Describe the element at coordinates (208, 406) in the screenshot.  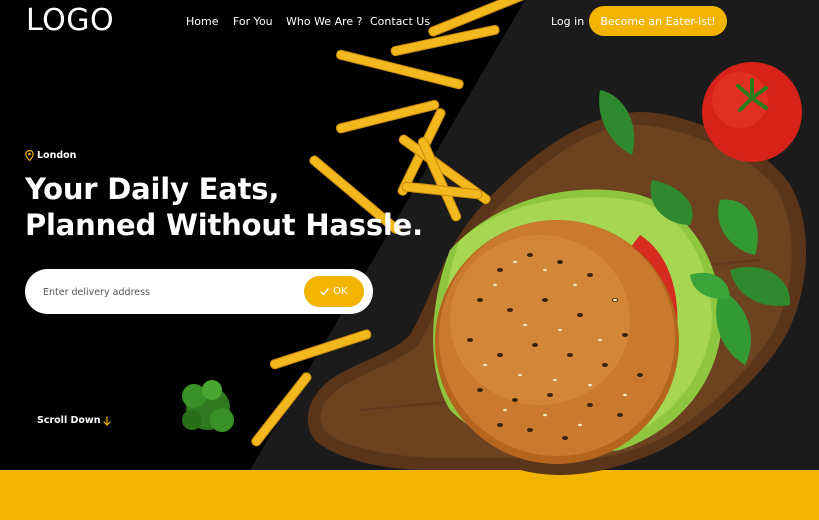
I see `herb-sprig` at that location.